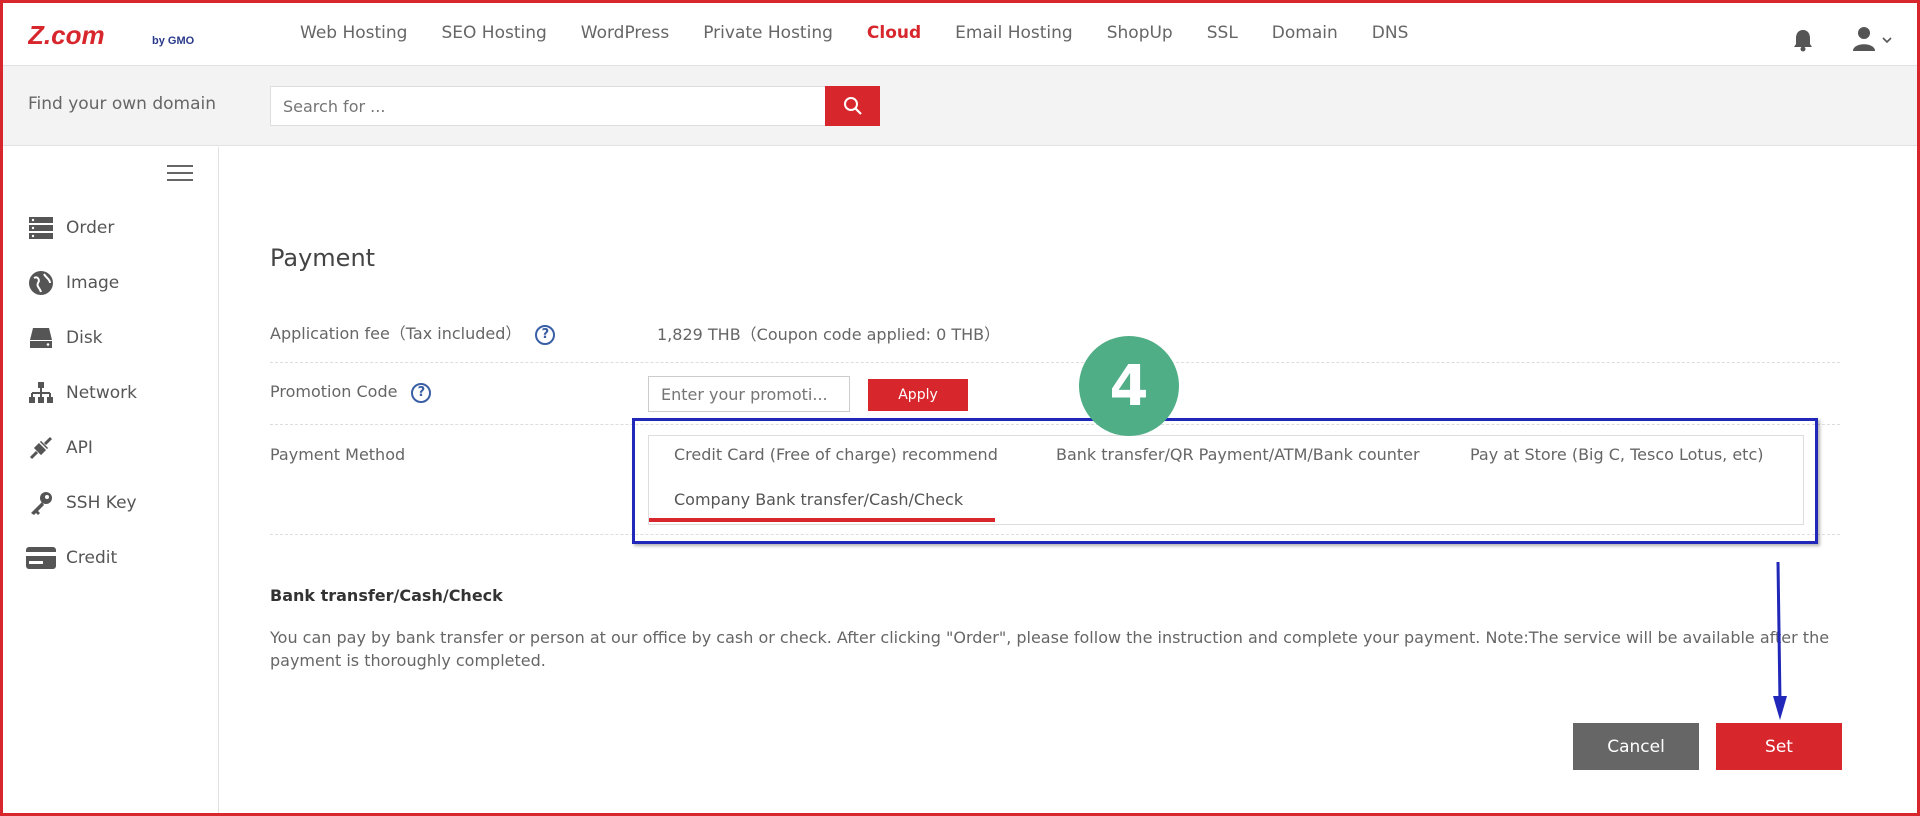  What do you see at coordinates (118, 37) in the screenshot?
I see `zcom-logo: Z.com by GMO` at bounding box center [118, 37].